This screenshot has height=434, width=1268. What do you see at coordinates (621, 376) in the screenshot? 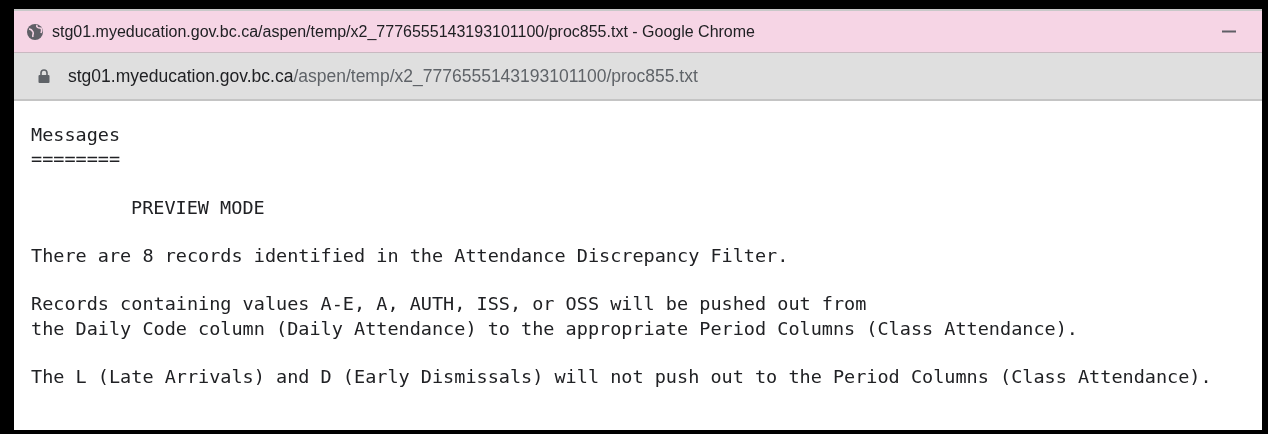
I see `message-line: The L (Late Arrivals) and D (Early Dismissals) will not push out to the Period Columns (Class Attendance).` at bounding box center [621, 376].